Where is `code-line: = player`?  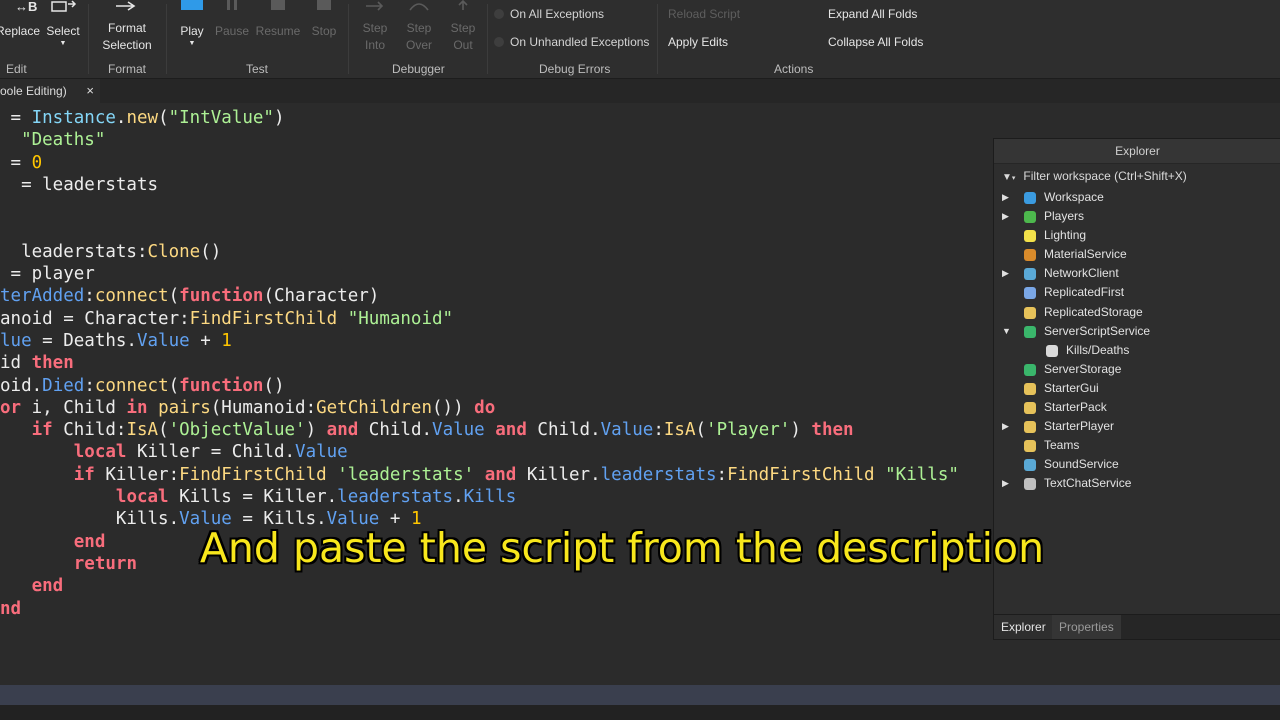
code-line: = player is located at coordinates (479, 274).